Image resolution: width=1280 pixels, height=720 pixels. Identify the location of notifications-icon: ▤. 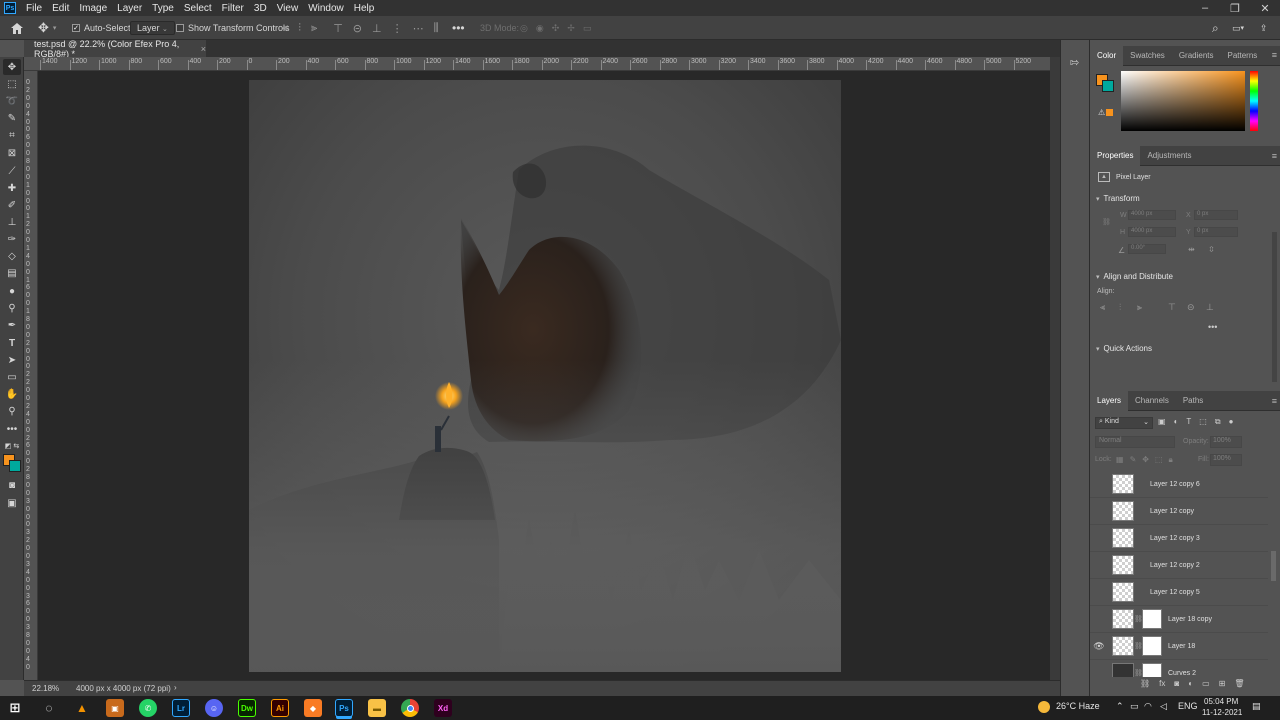
(1256, 706).